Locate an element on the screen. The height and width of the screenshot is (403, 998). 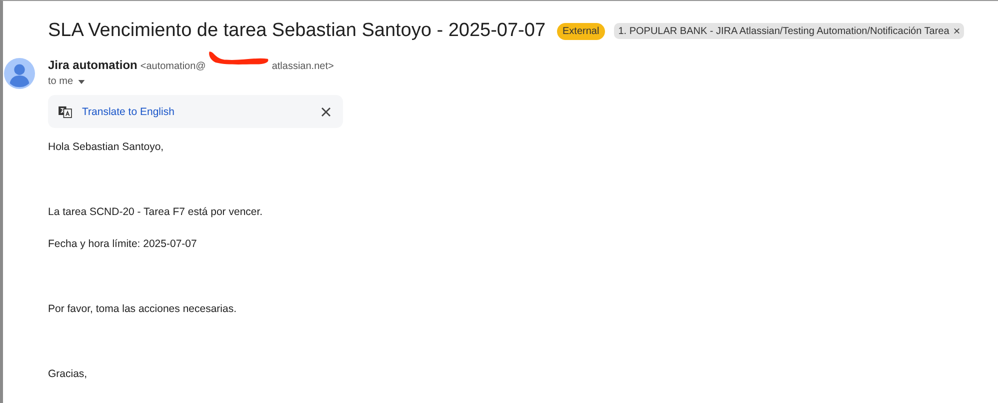
body-paragraph: Fecha y hora límite: 2025-07-07 is located at coordinates (123, 244).